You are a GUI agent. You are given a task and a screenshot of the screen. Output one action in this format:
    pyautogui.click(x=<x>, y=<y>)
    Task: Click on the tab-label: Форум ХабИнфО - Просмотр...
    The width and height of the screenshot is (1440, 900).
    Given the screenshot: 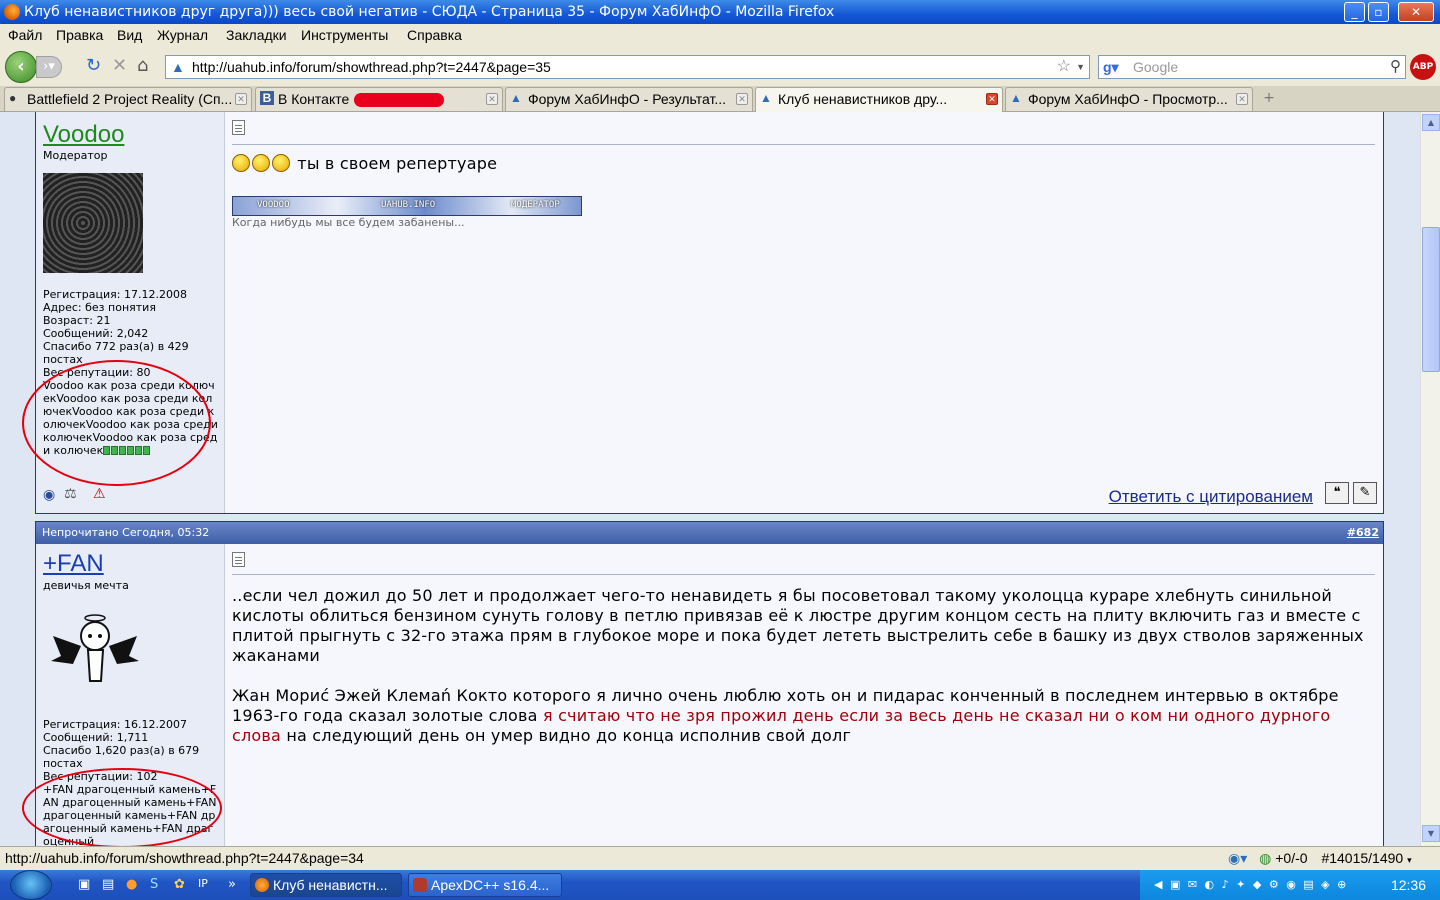 What is the action you would take?
    pyautogui.click(x=1128, y=99)
    